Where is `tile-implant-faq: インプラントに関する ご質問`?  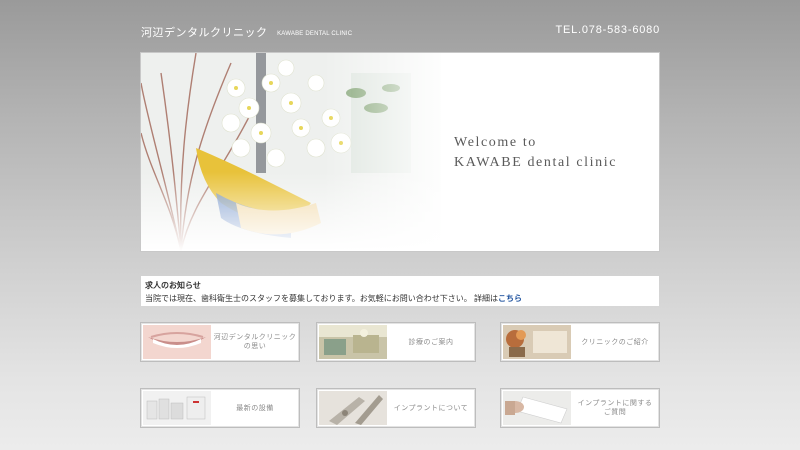
tile-implant-faq: インプラントに関する ご質問 is located at coordinates (580, 408).